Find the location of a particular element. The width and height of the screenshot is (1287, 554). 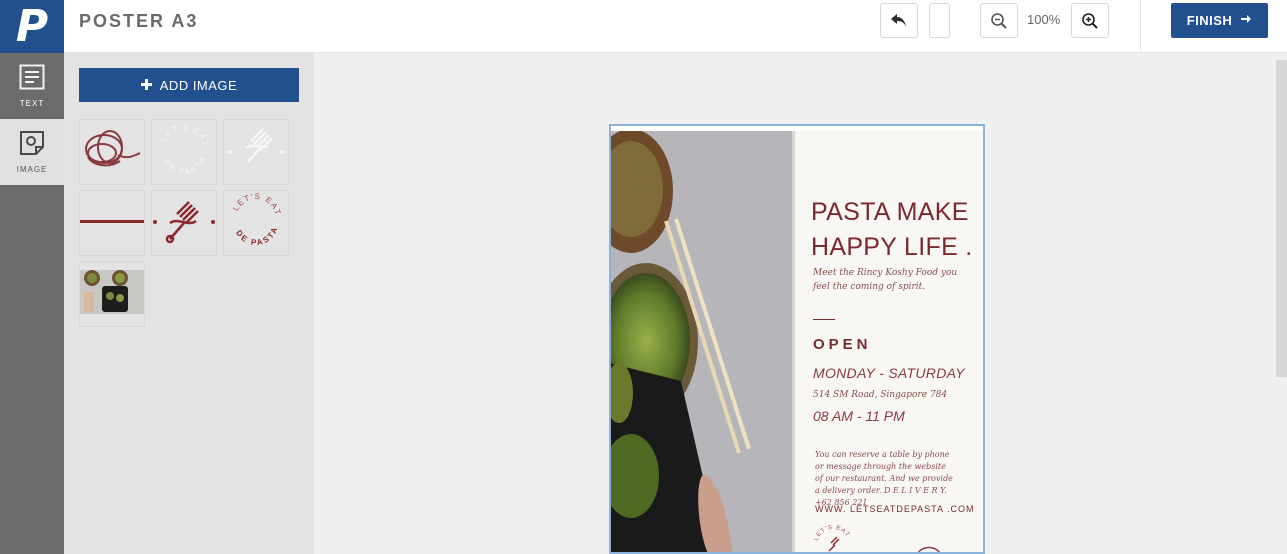

zoom-out-icon is located at coordinates (999, 21).